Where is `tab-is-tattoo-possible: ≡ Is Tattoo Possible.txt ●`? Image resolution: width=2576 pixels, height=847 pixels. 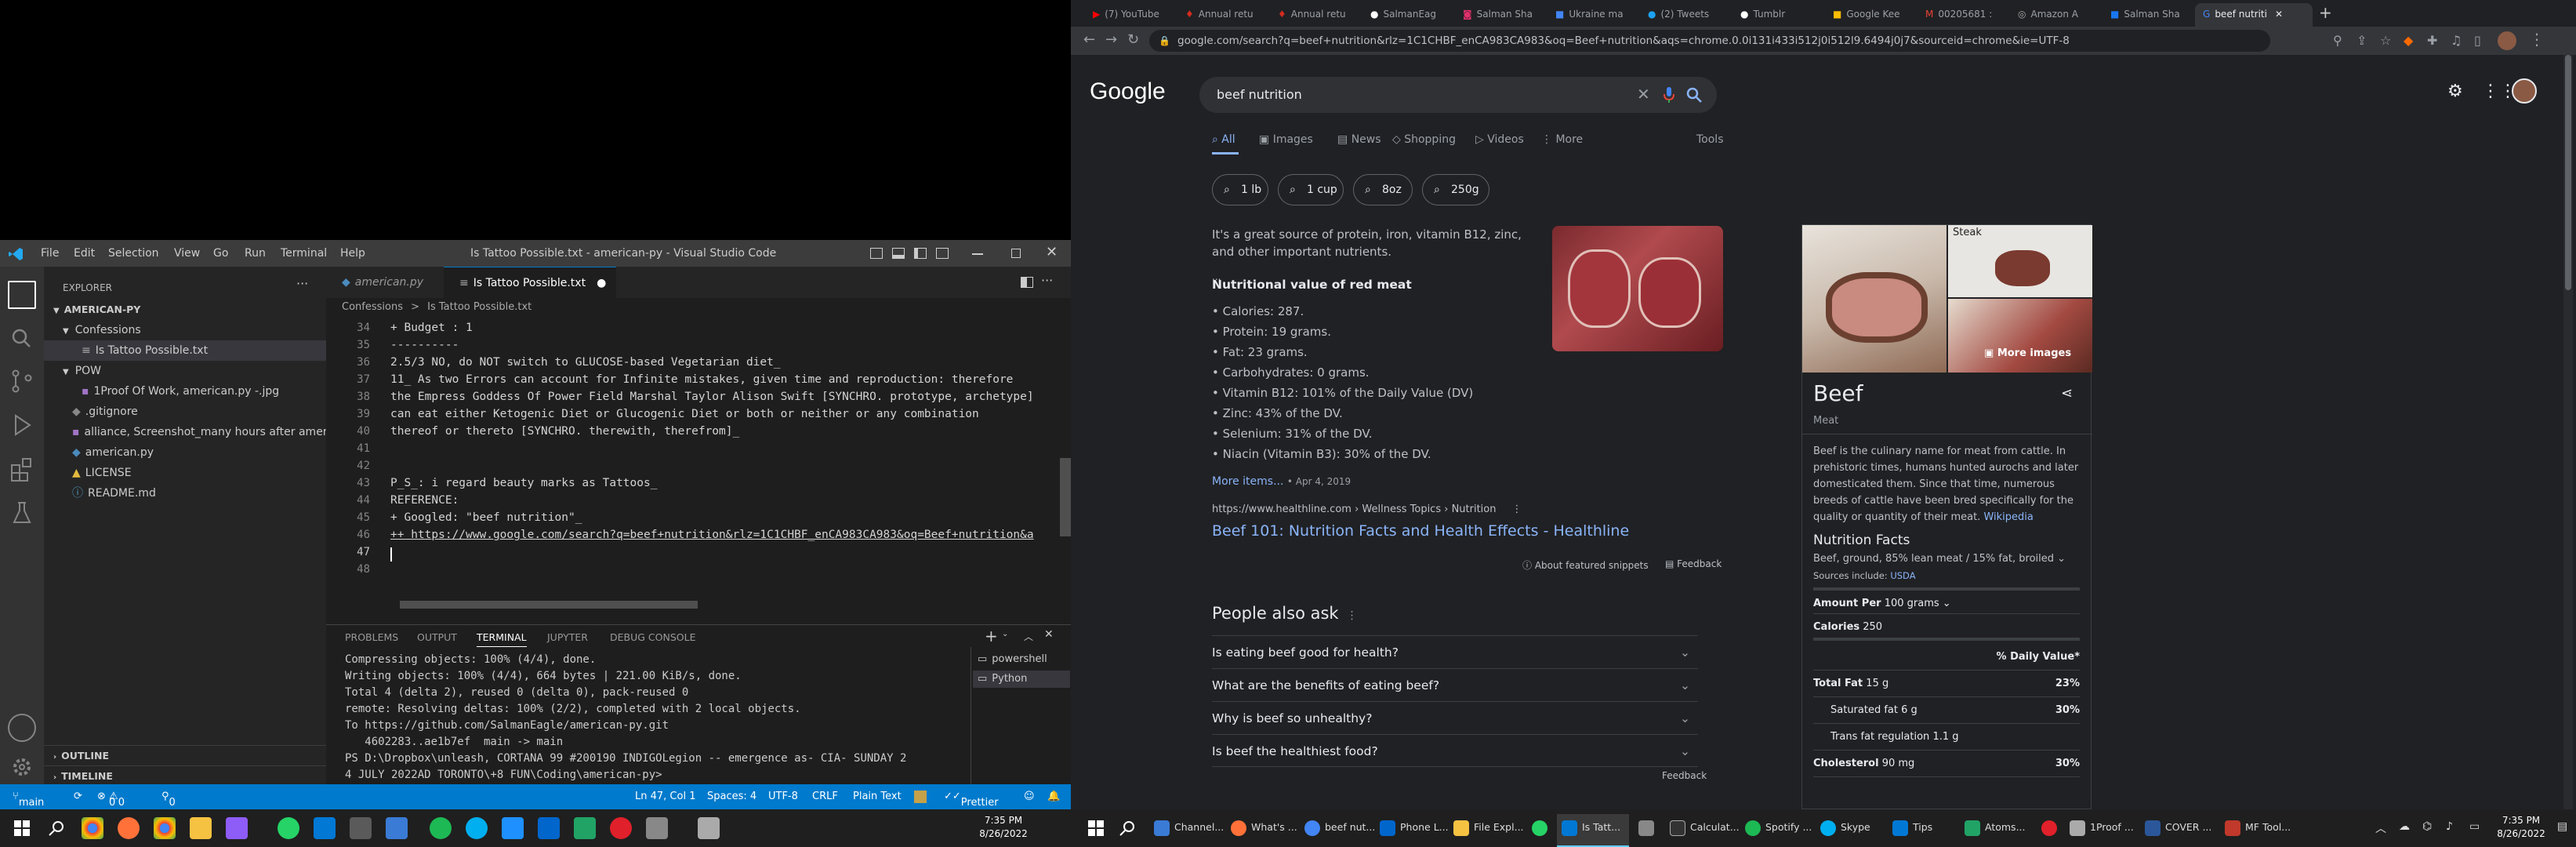
tab-is-tattoo-possible: ≡ Is Tattoo Possible.txt ● is located at coordinates (530, 282).